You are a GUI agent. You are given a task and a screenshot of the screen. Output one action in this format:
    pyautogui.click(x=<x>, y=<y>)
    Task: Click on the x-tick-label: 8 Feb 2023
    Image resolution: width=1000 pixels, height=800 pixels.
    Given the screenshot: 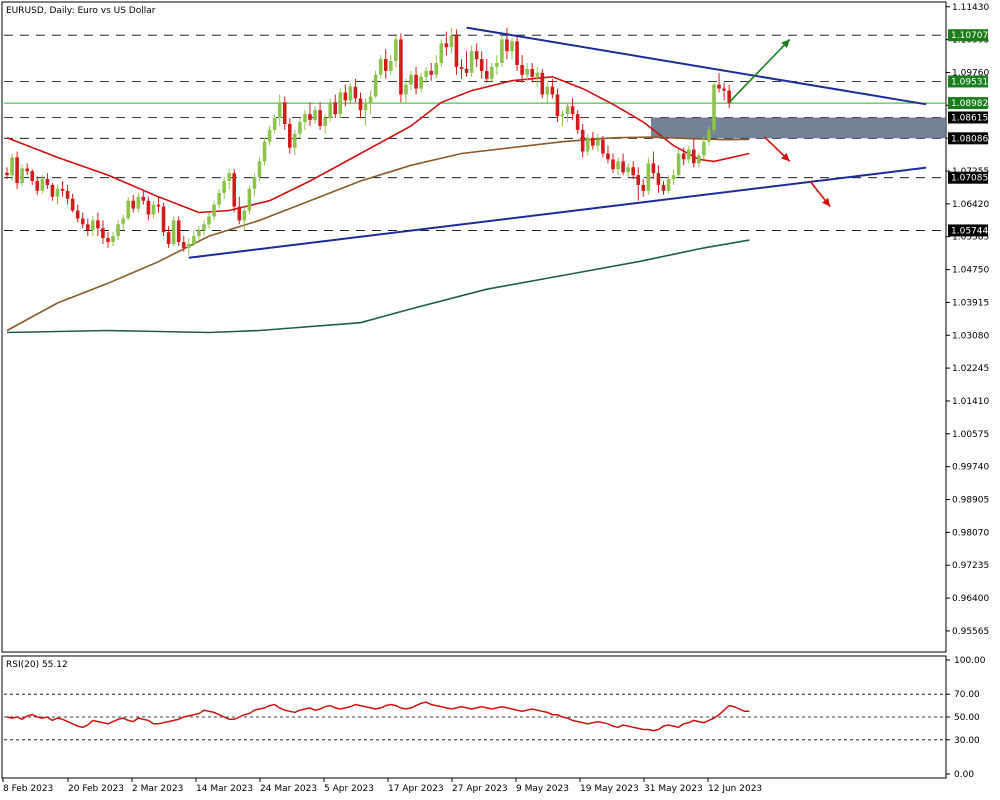 What is the action you would take?
    pyautogui.click(x=28, y=789)
    